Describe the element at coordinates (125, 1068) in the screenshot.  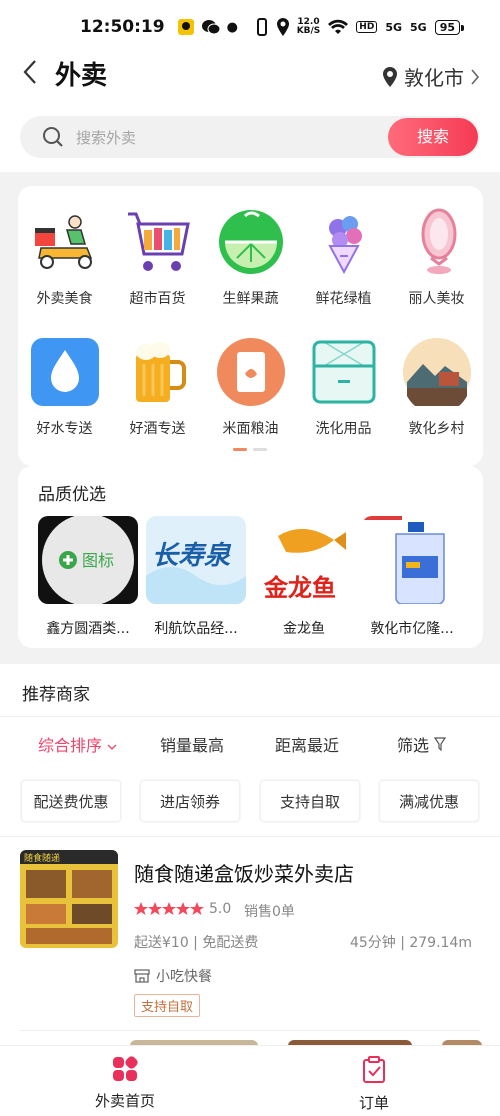
I see `grid-home-icon` at that location.